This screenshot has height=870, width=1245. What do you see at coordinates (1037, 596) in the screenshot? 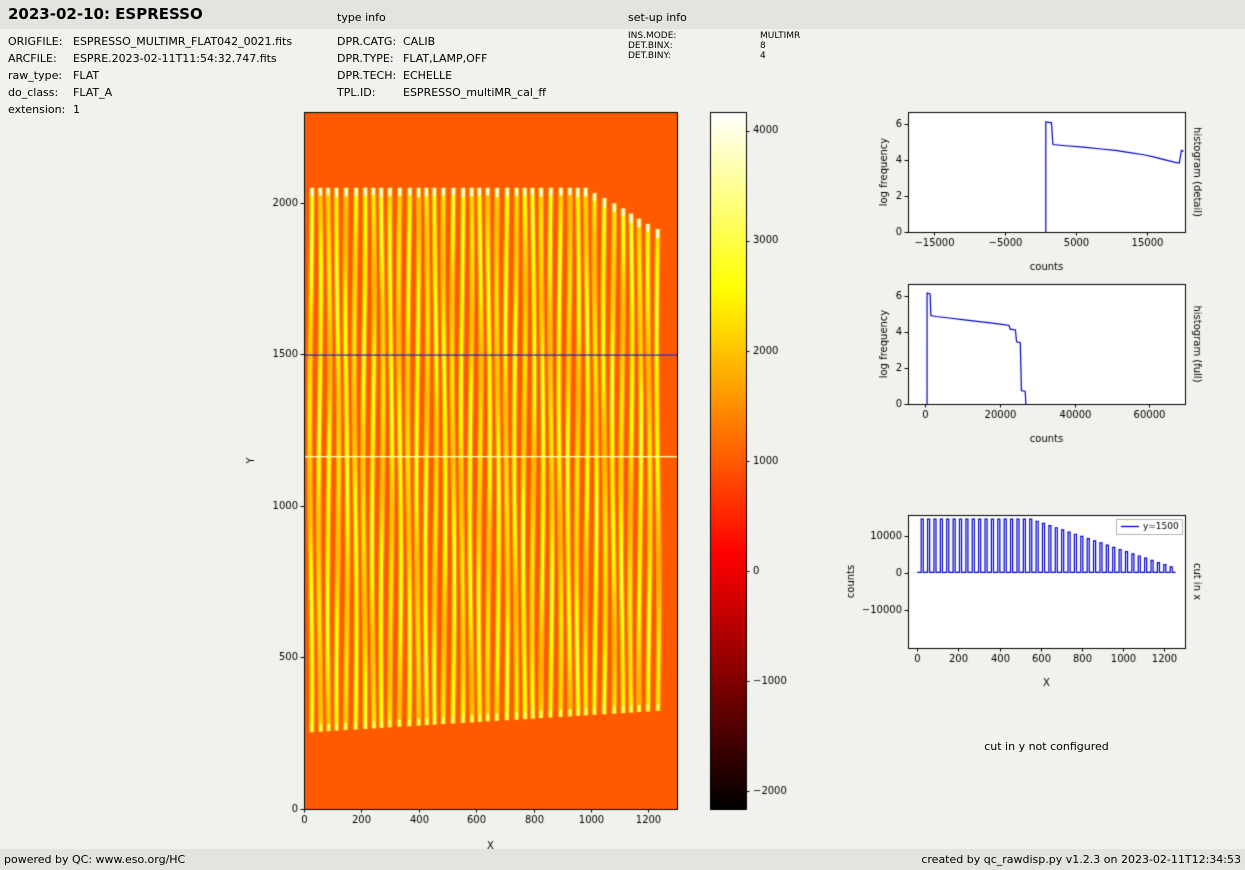
I see `cut-in-x-plot` at bounding box center [1037, 596].